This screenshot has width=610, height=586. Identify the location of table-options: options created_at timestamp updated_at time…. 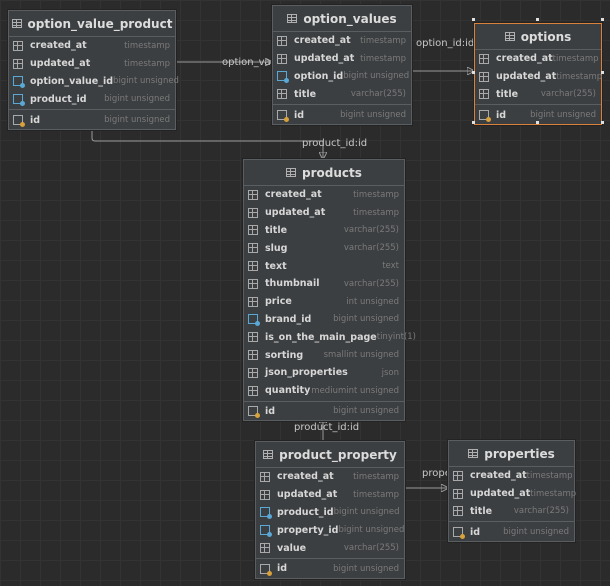
(538, 74).